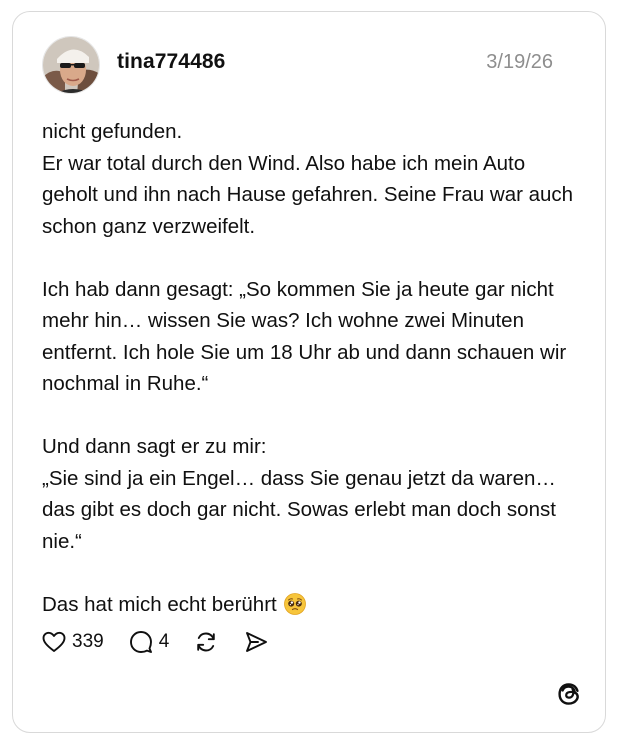 This screenshot has height=745, width=620. What do you see at coordinates (88, 641) in the screenshot?
I see `like-count: 339` at bounding box center [88, 641].